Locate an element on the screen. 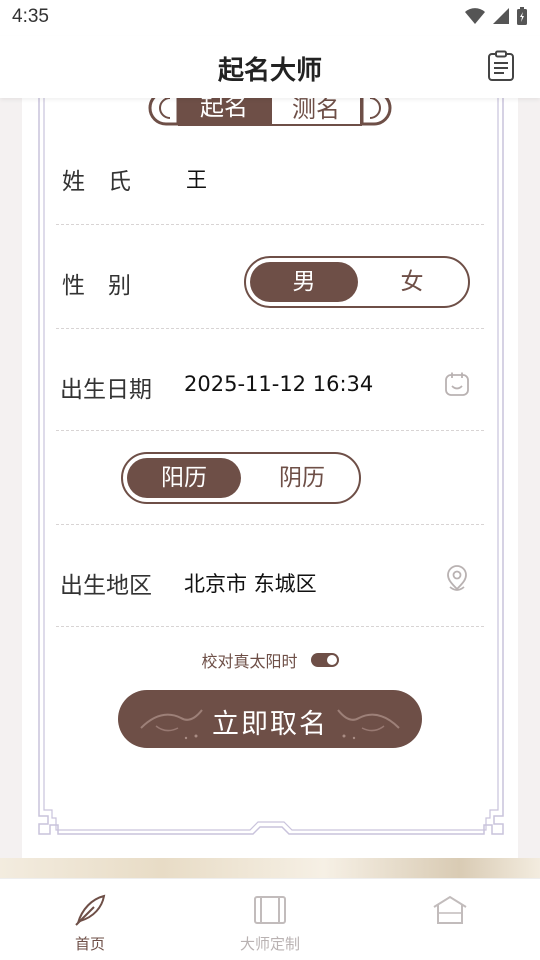  gender-label: 性 别 is located at coordinates (96, 286).